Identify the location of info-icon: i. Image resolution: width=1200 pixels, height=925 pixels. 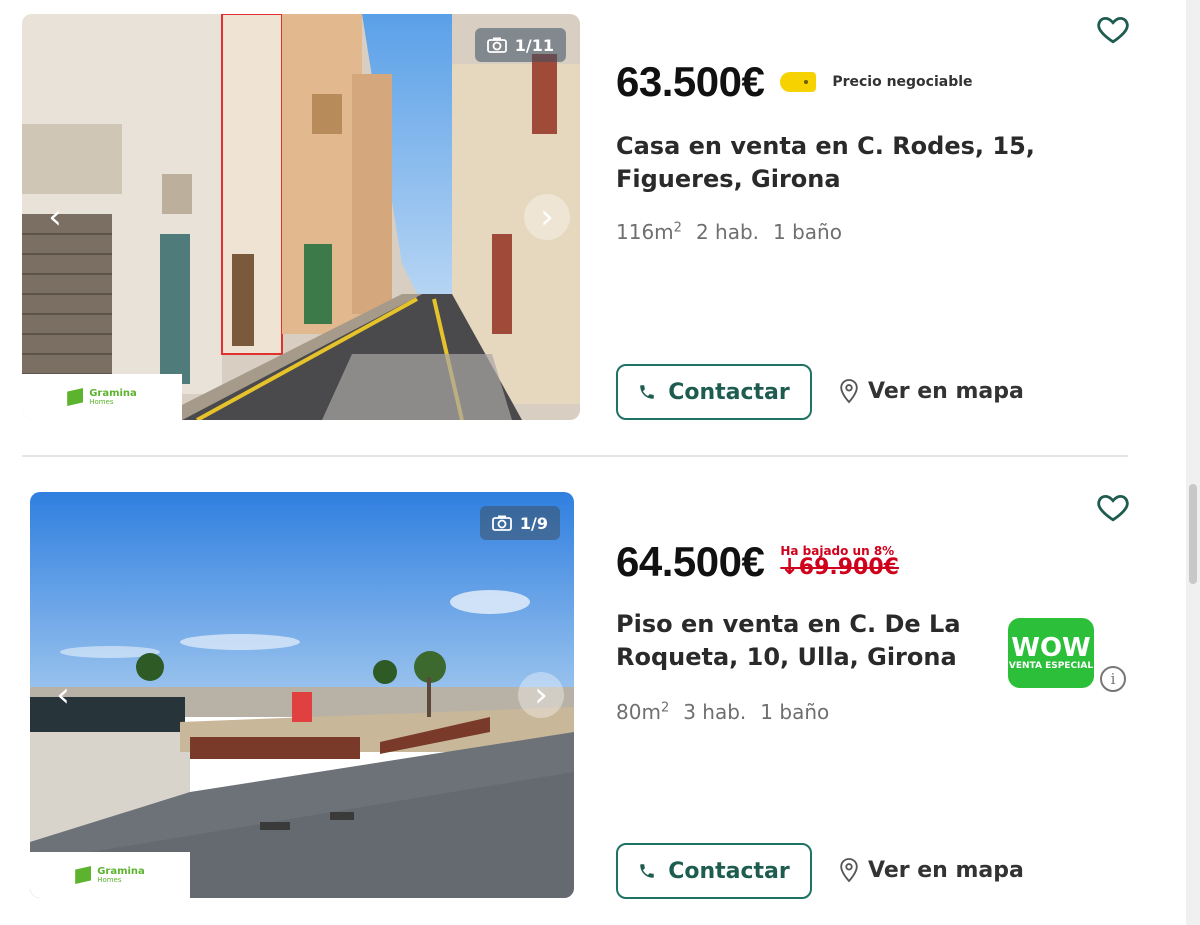
(1113, 679).